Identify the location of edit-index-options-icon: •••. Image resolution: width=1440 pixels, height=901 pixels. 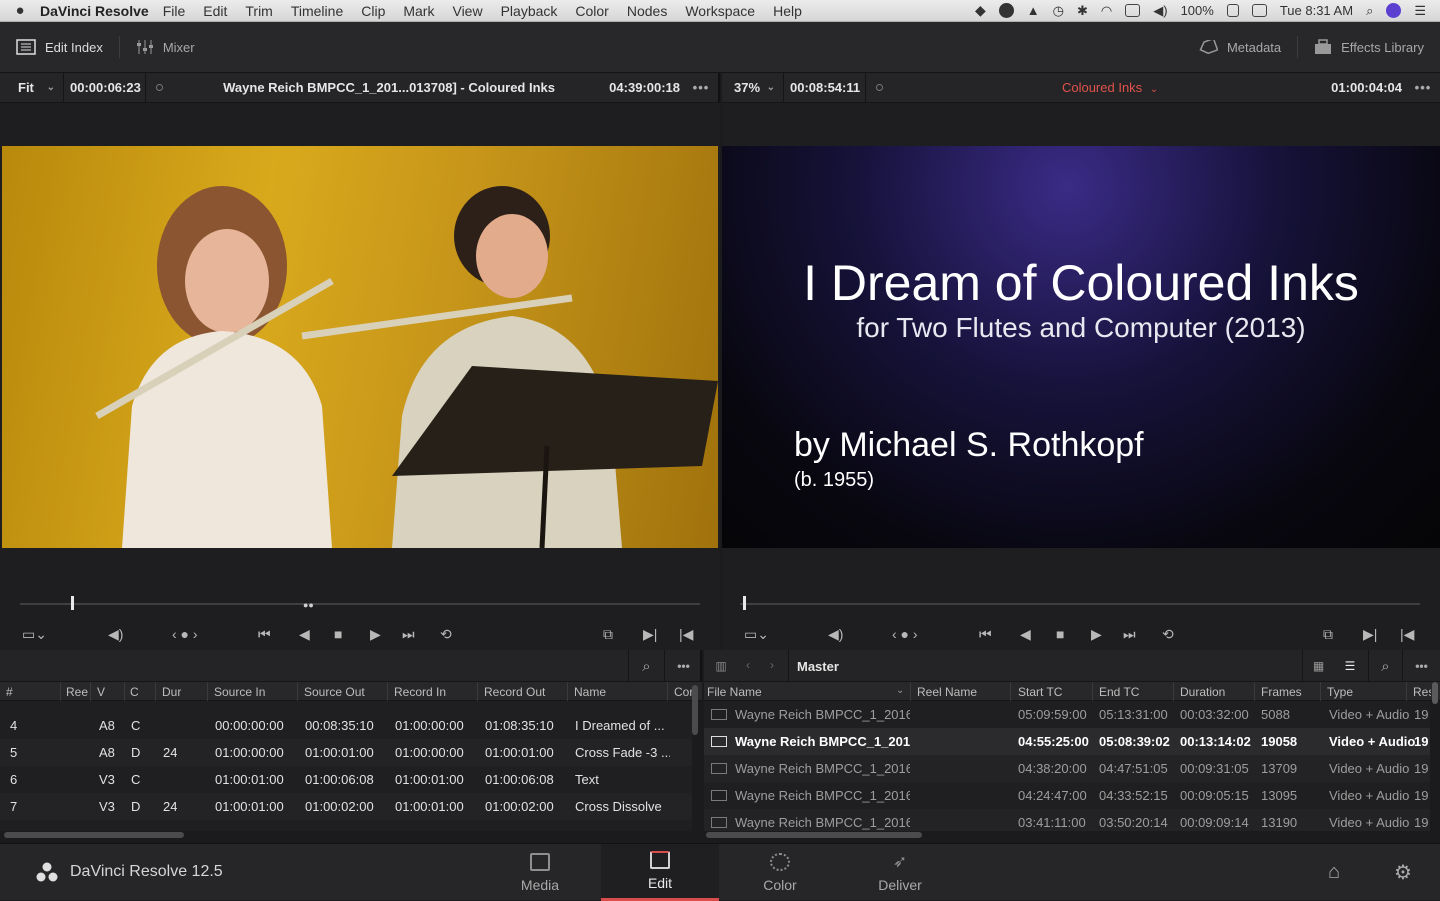
(683, 666).